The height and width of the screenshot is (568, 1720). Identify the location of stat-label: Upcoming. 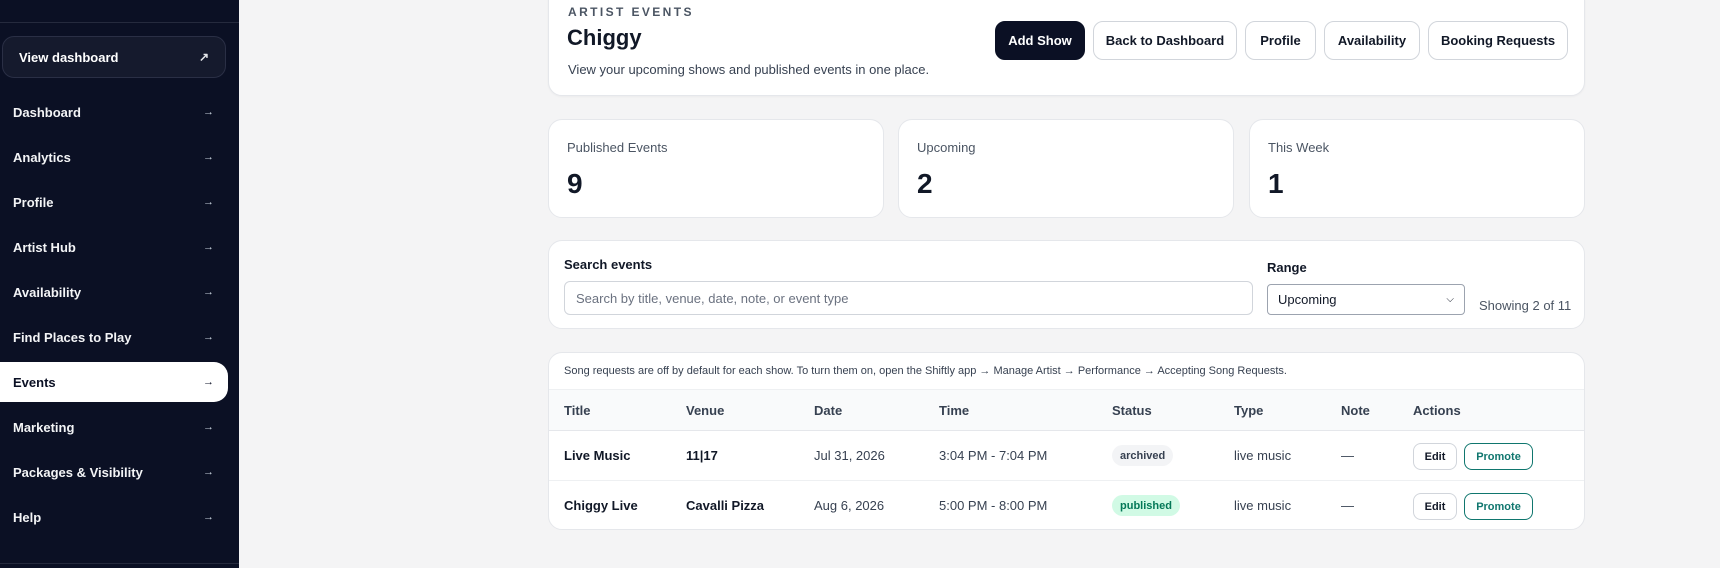
(946, 147).